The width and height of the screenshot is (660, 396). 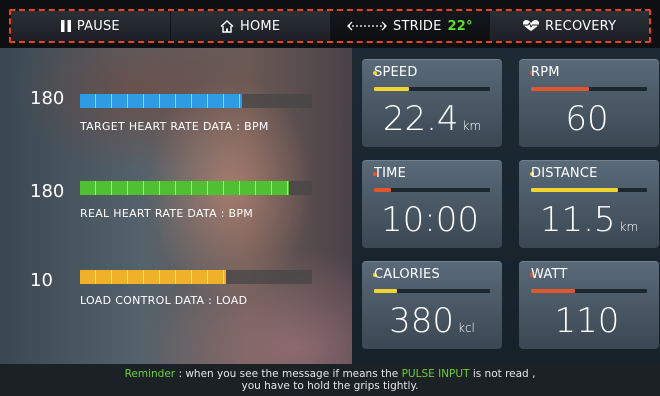 What do you see at coordinates (167, 213) in the screenshot?
I see `real-heart-rate-label: REAL HEART RATE DATA : BPM` at bounding box center [167, 213].